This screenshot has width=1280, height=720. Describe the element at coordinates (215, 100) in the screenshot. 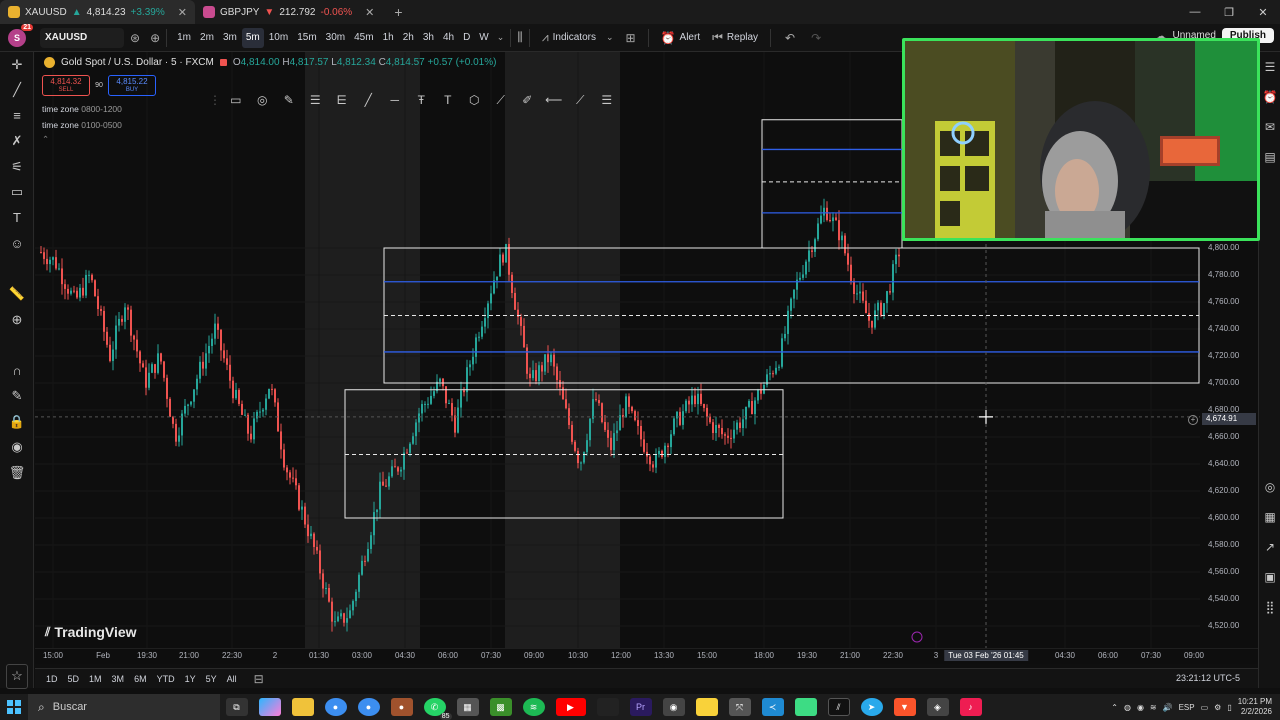

I see `drag-handle-icon: ⋮` at that location.